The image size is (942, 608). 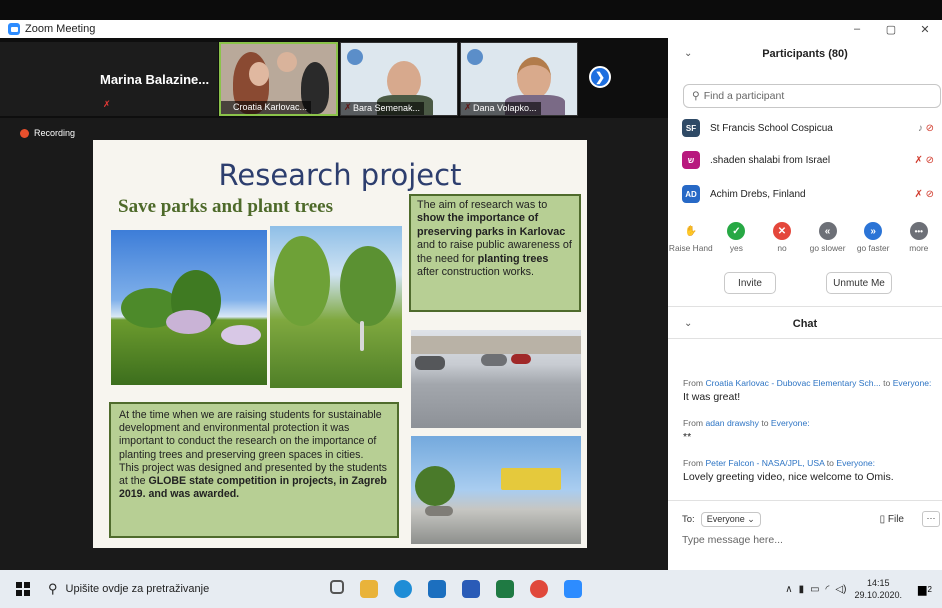 What do you see at coordinates (882, 519) in the screenshot?
I see `file-icon: ▯` at bounding box center [882, 519].